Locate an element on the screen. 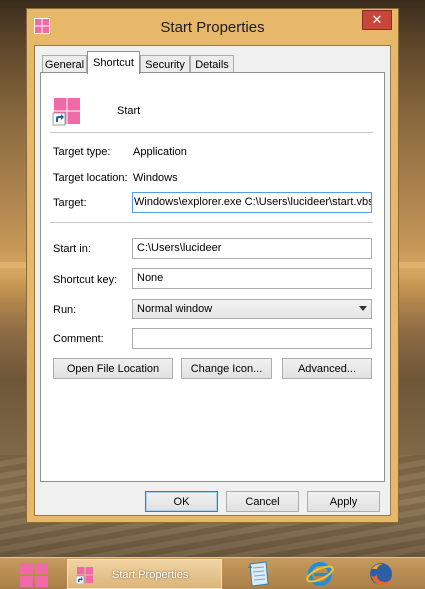 This screenshot has width=425, height=589. close-icon: ✕ is located at coordinates (377, 19).